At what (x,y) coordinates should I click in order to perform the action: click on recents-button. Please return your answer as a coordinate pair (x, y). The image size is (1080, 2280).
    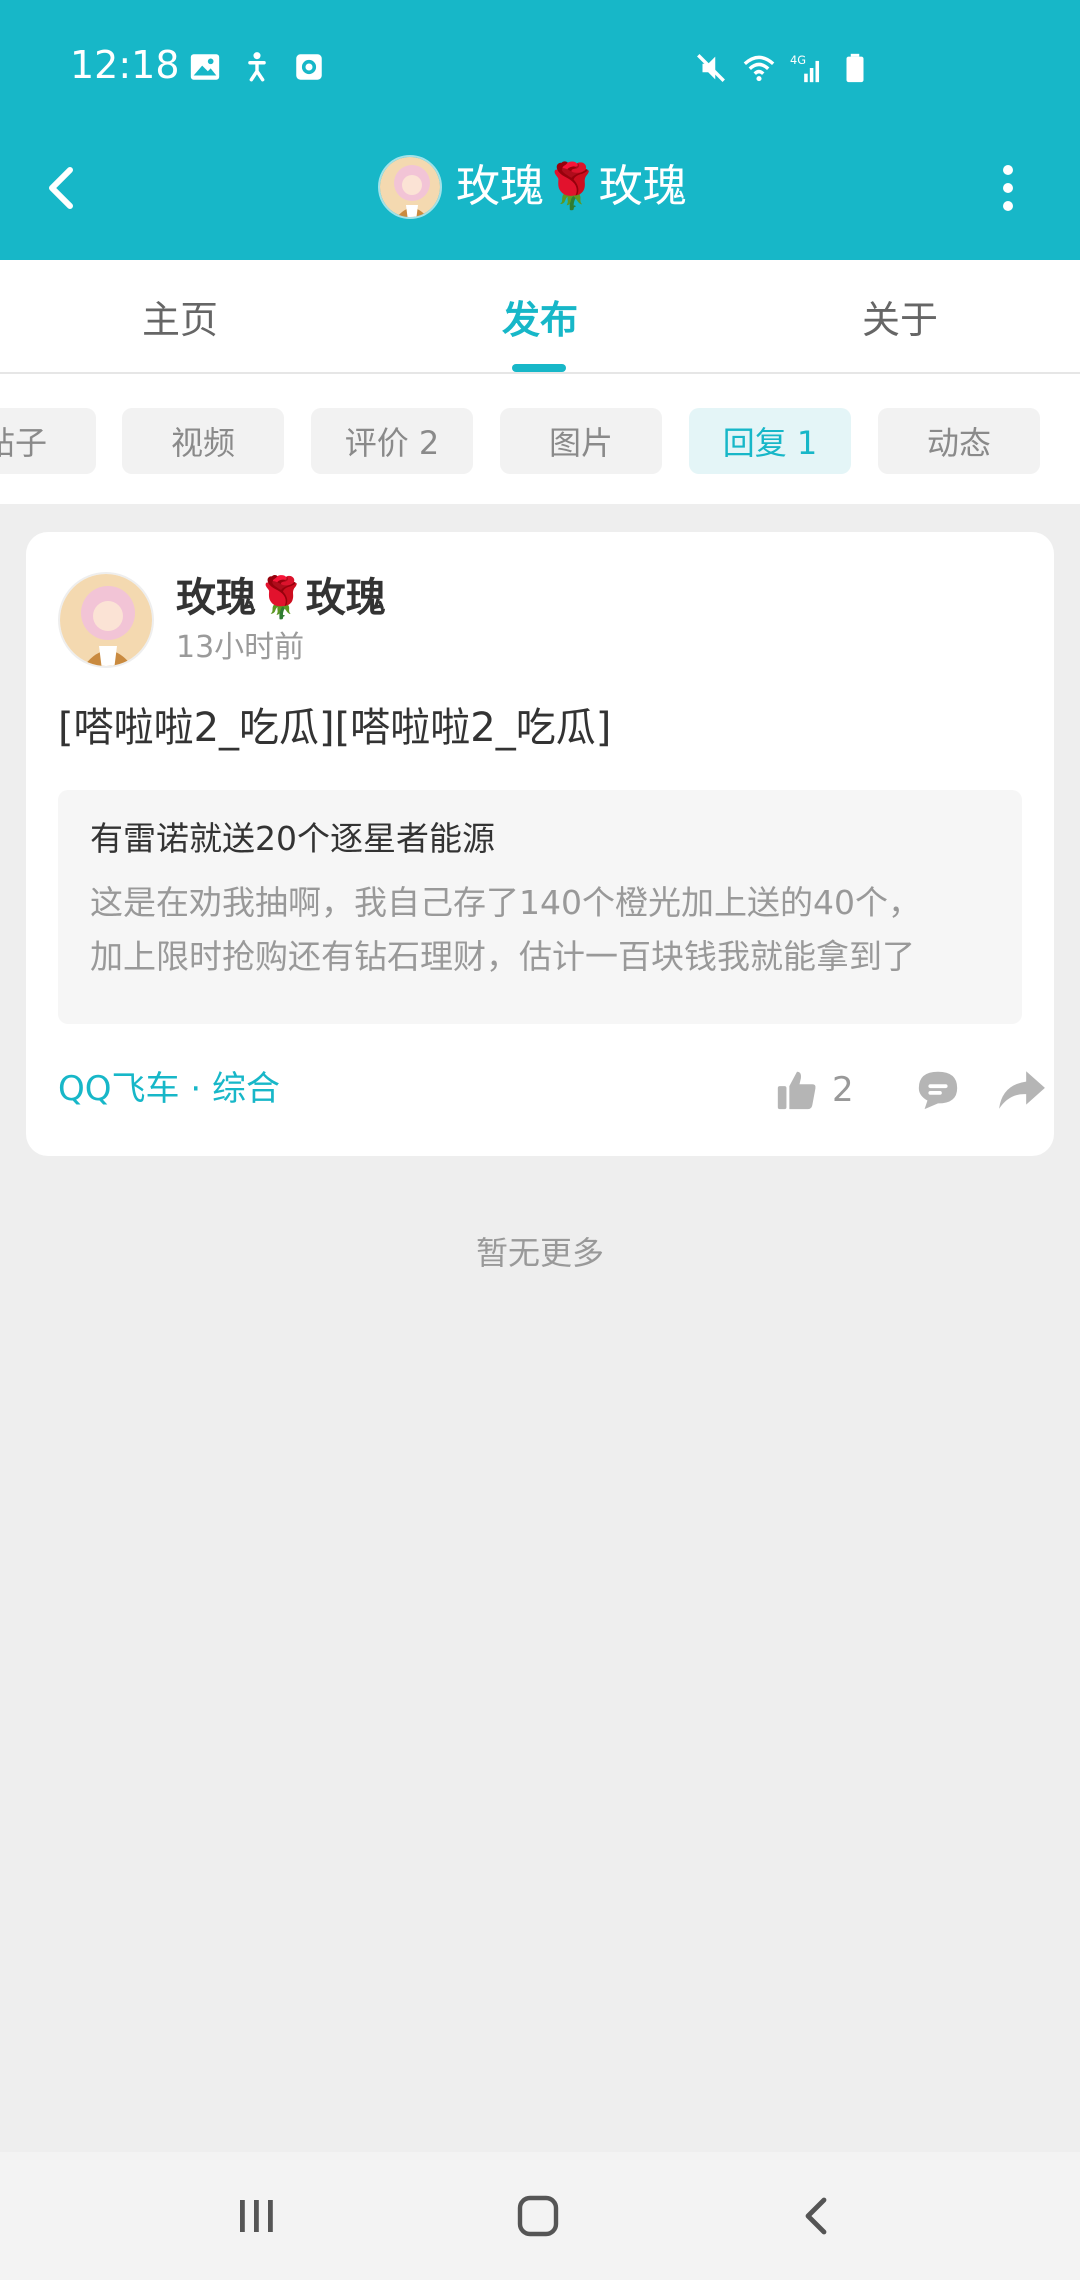
    Looking at the image, I should click on (256, 2216).